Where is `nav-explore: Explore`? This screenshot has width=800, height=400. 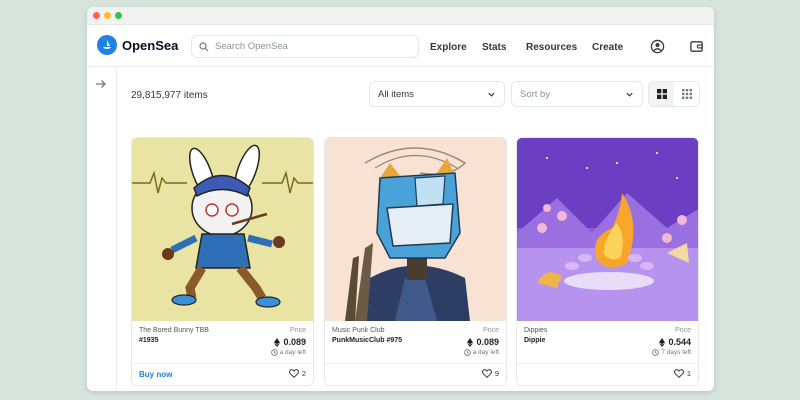 nav-explore: Explore is located at coordinates (448, 47).